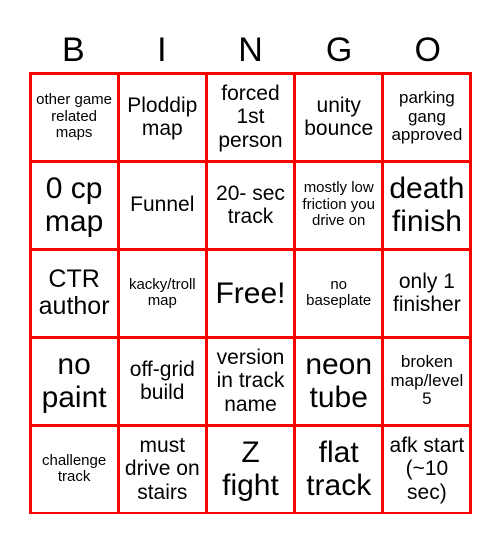 The width and height of the screenshot is (501, 544). I want to click on bingo-cell: no baseplate, so click(339, 293).